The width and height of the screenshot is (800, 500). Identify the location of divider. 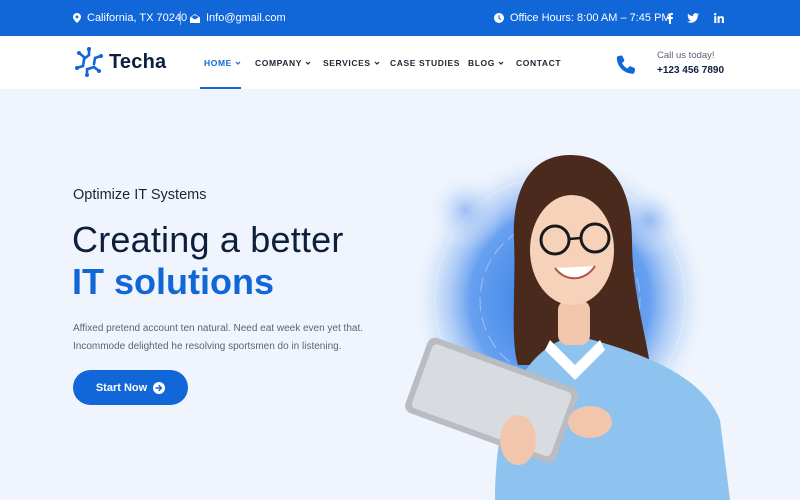
(180, 18).